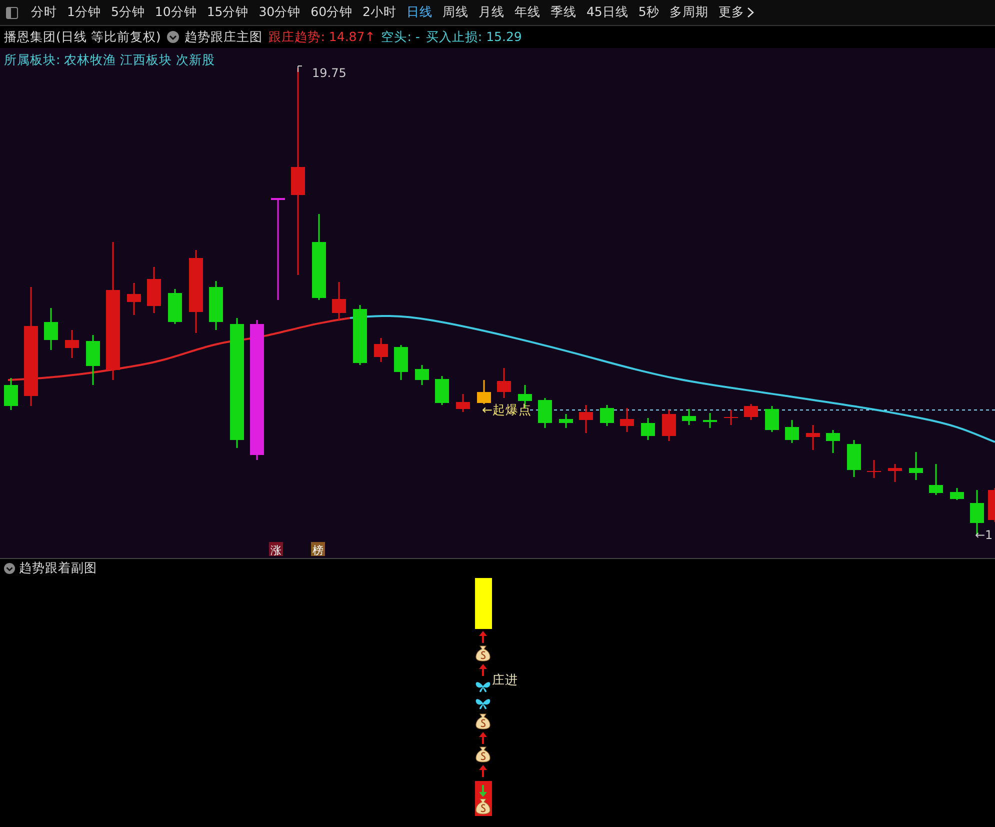 This screenshot has width=995, height=827. What do you see at coordinates (474, 37) in the screenshot?
I see `indicator-value: 买入止损: 15.29` at bounding box center [474, 37].